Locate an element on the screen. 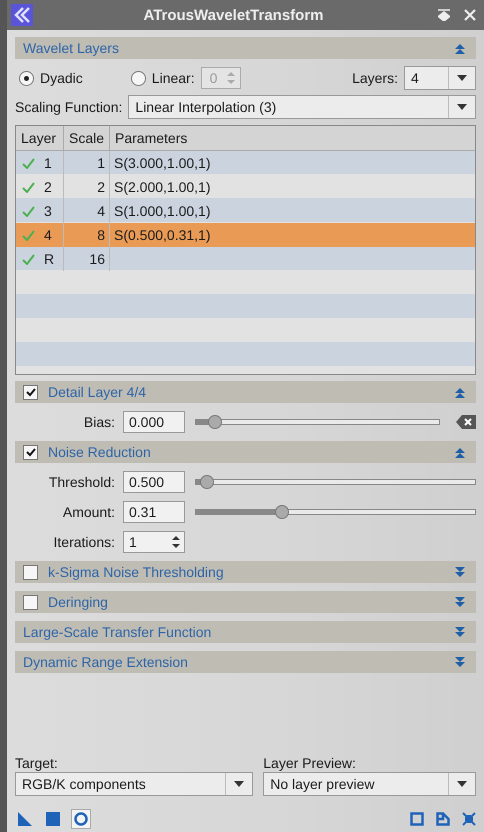 This screenshot has height=832, width=484. table-cell: S(2.000,1.00,1) is located at coordinates (162, 187).